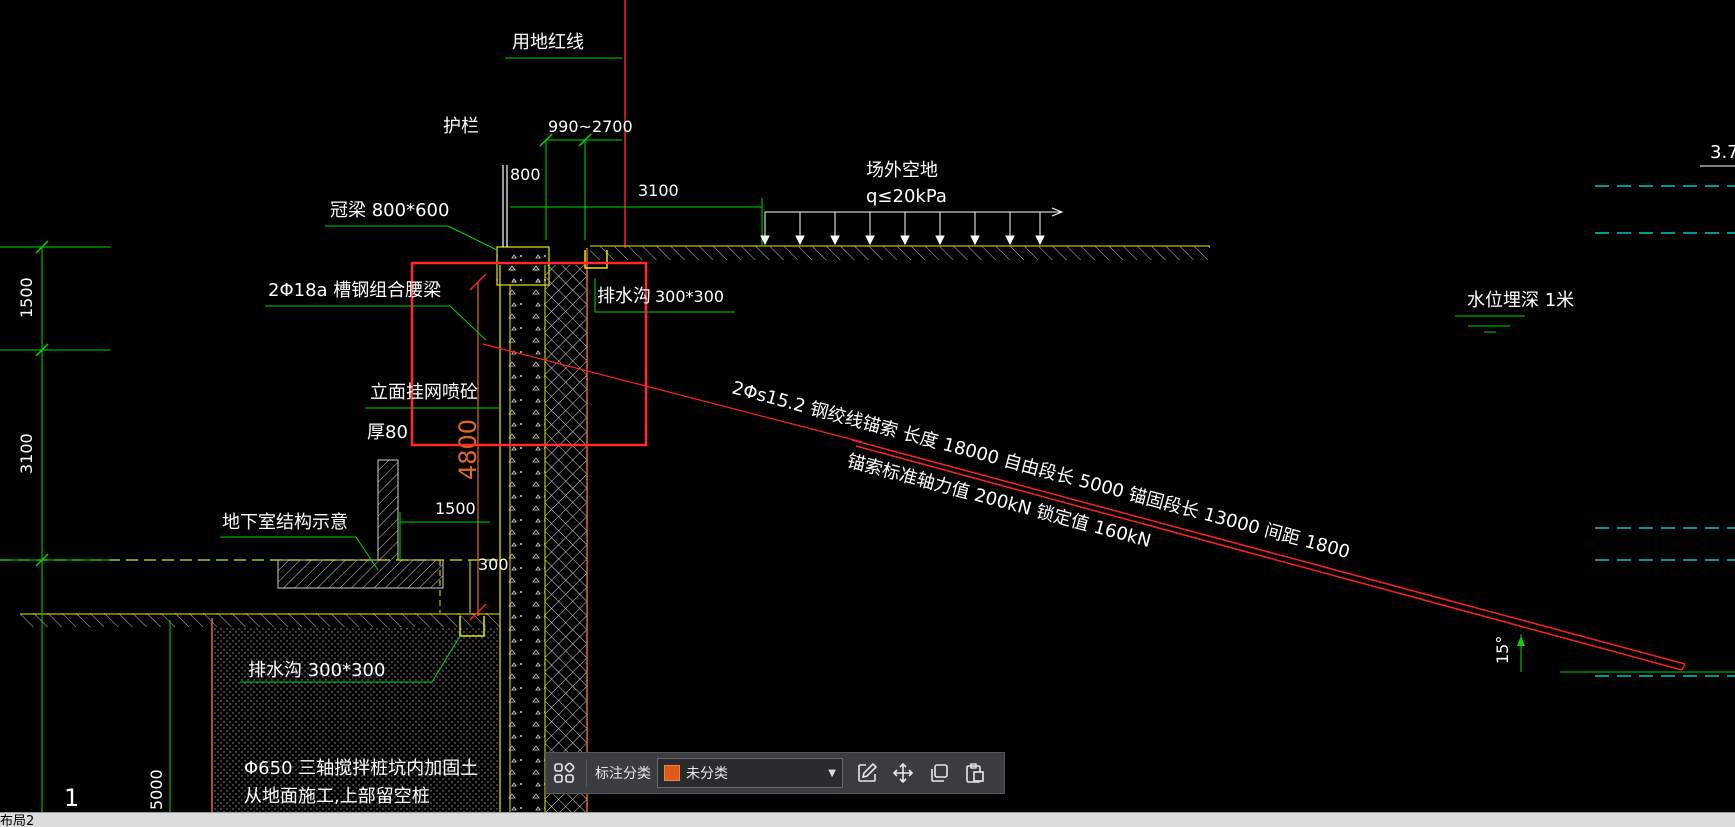 This screenshot has width=1735, height=827. I want to click on crown-beam, so click(523, 266).